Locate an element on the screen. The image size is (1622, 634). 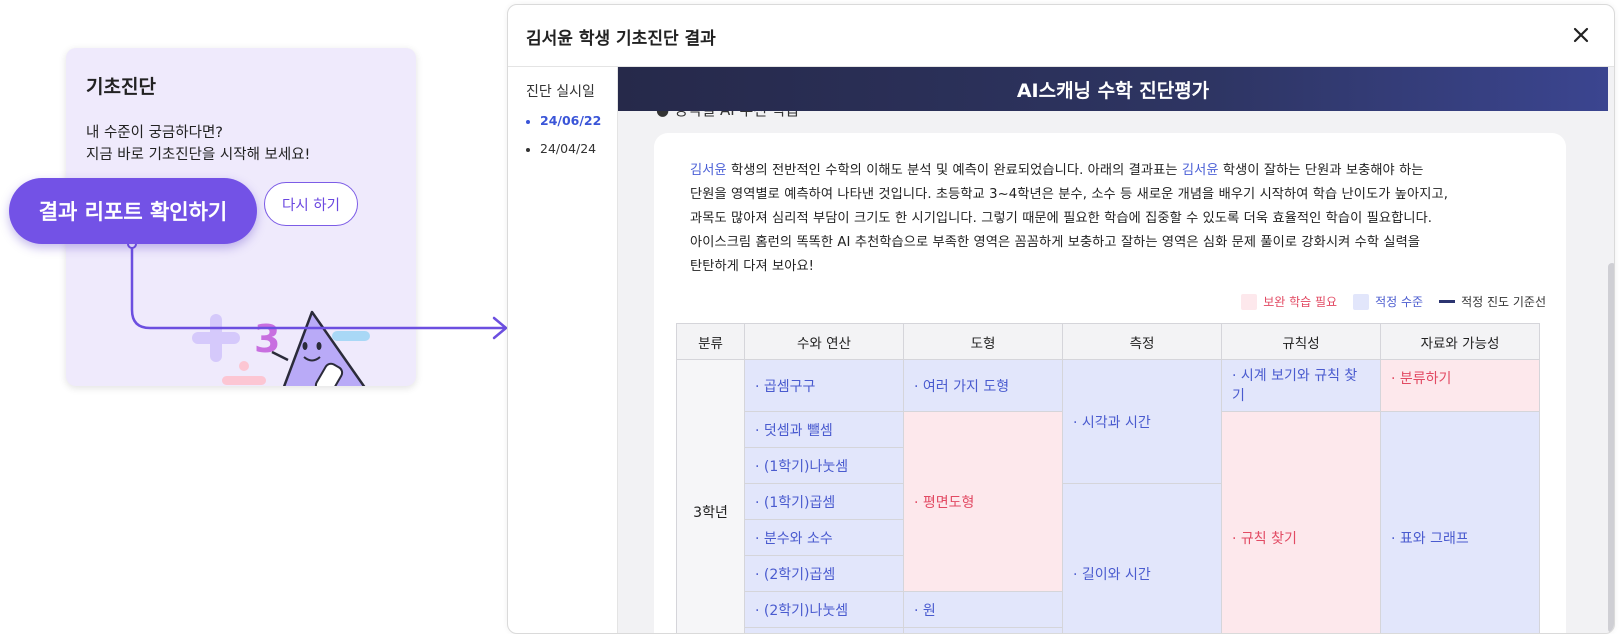
unit-cell: · (1학기)곱셈 is located at coordinates (824, 502).